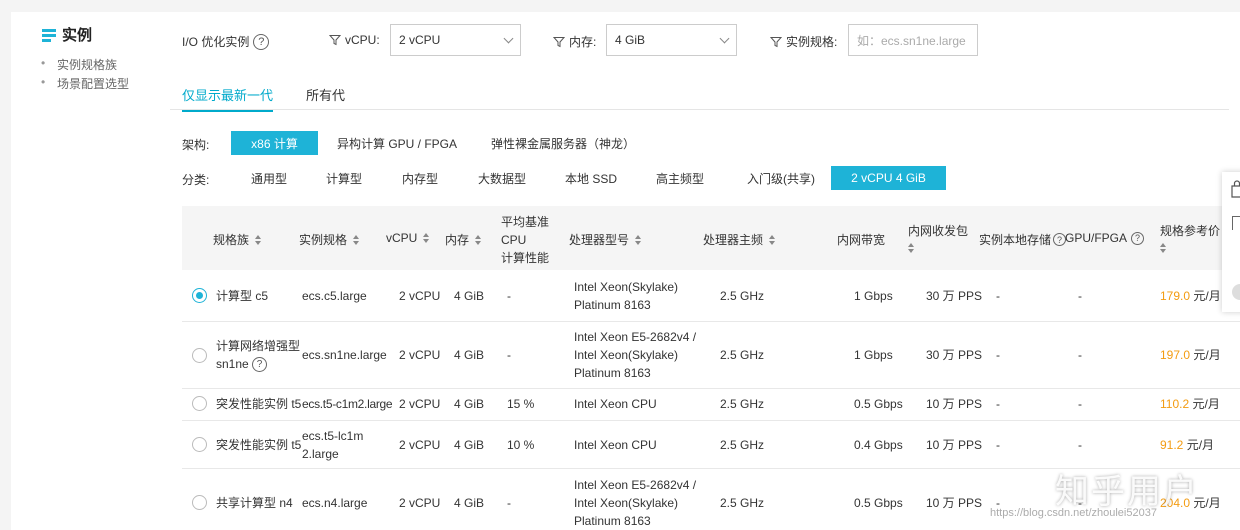  Describe the element at coordinates (615, 404) in the screenshot. I see `cell-cpu-model: Intel Xeon CPU` at that location.